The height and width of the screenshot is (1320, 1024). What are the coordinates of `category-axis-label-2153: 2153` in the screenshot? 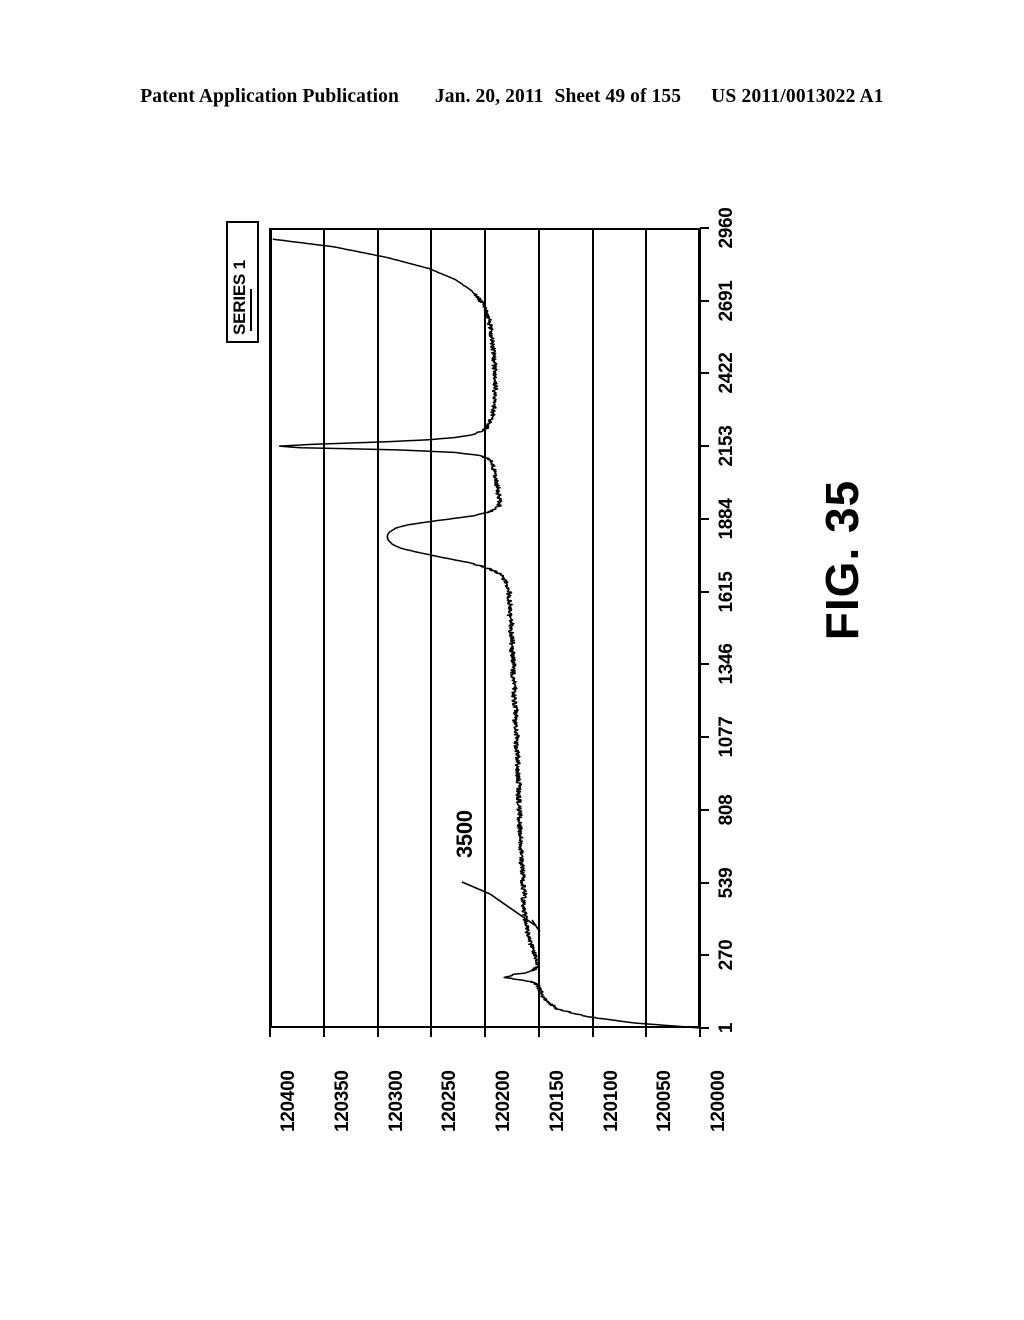 It's located at (726, 446).